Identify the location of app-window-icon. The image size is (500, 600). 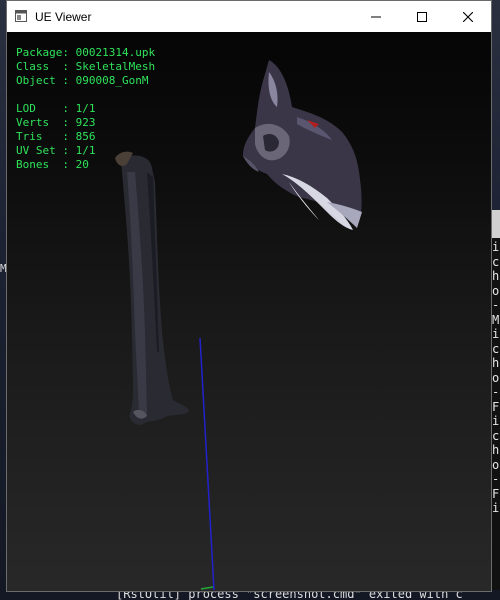
(21, 16).